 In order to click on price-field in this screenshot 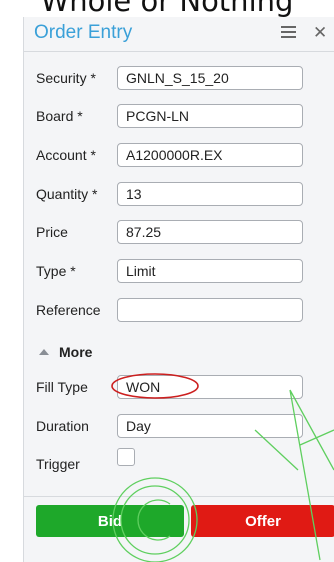, I will do `click(210, 232)`.